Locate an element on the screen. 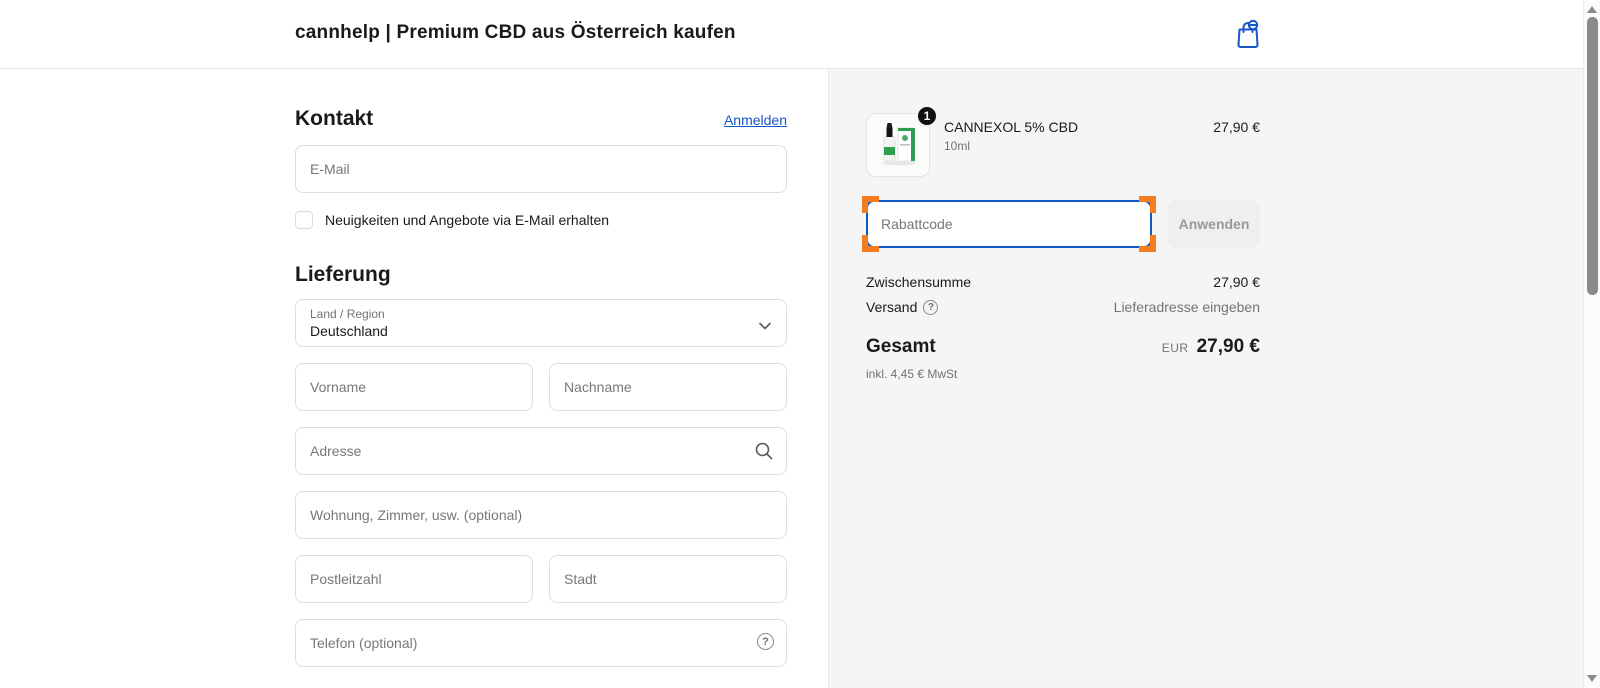  city-input is located at coordinates (668, 579).